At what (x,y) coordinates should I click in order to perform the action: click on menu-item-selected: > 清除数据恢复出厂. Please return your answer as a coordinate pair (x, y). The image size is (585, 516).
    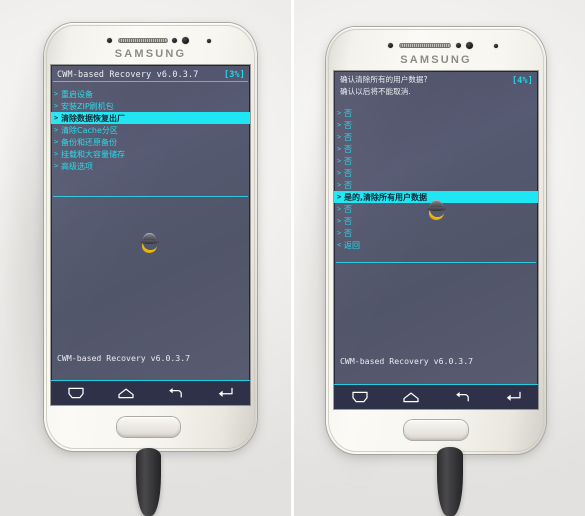
    Looking at the image, I should click on (150, 118).